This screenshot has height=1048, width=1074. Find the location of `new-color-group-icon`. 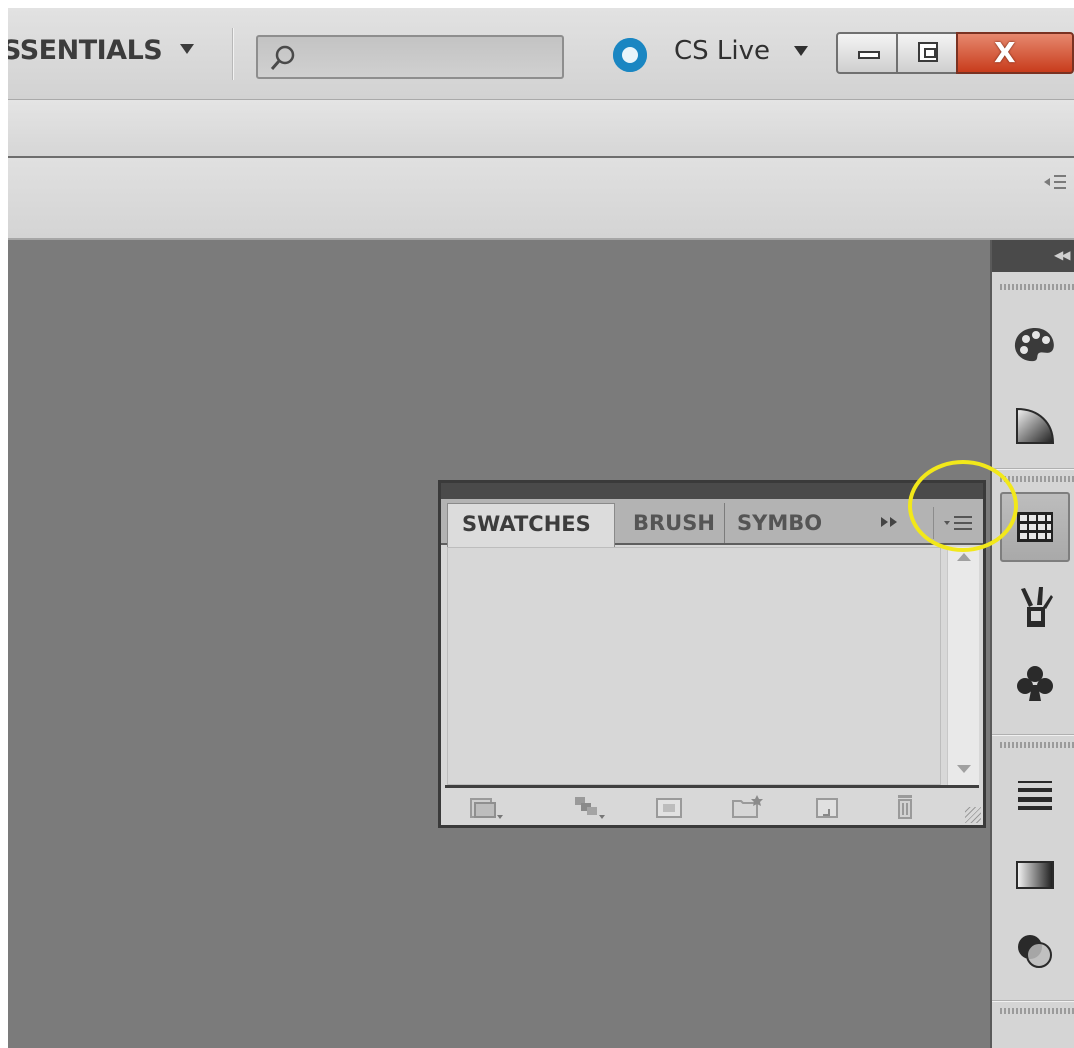

new-color-group-icon is located at coordinates (747, 807).